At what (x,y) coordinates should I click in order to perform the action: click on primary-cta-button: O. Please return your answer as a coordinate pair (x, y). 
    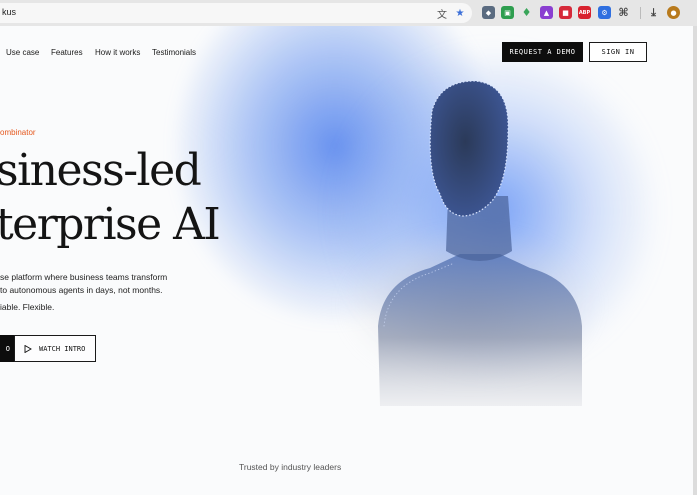
    Looking at the image, I should click on (7, 348).